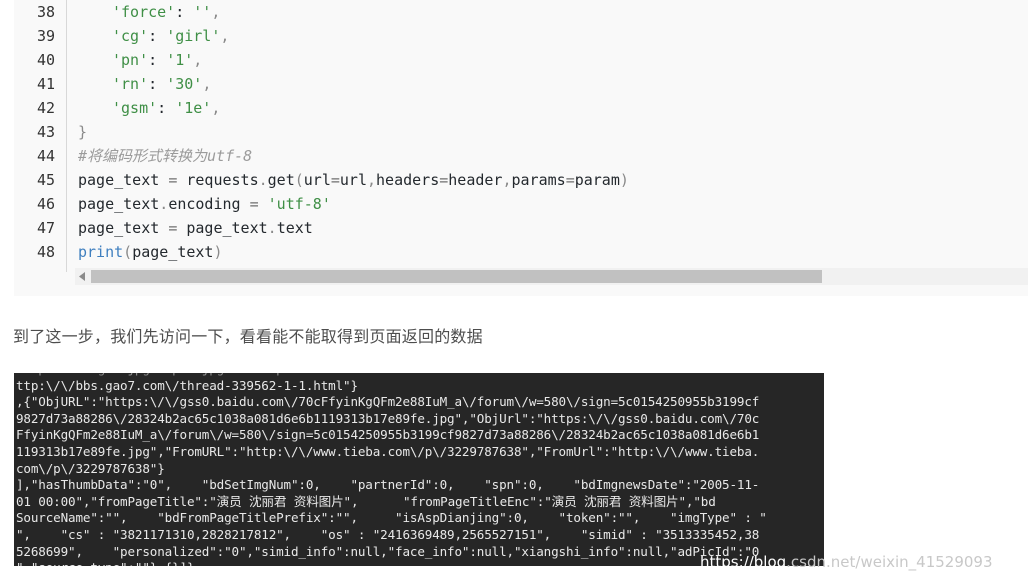 The image size is (1028, 583). What do you see at coordinates (45, 108) in the screenshot?
I see `line-number: 42` at bounding box center [45, 108].